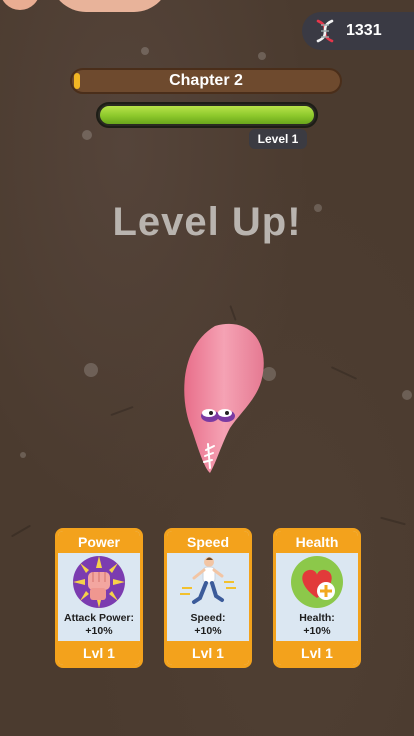  Describe the element at coordinates (224, 398) in the screenshot. I see `worm-character` at that location.